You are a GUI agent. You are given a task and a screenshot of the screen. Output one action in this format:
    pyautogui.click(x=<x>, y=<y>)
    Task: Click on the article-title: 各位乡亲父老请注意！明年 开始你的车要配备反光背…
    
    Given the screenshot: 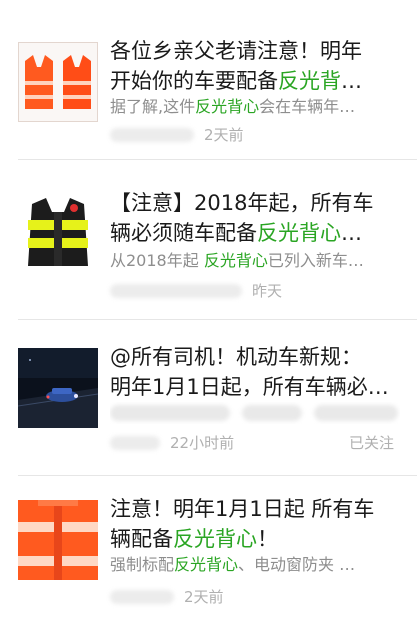 What is the action you would take?
    pyautogui.click(x=255, y=66)
    